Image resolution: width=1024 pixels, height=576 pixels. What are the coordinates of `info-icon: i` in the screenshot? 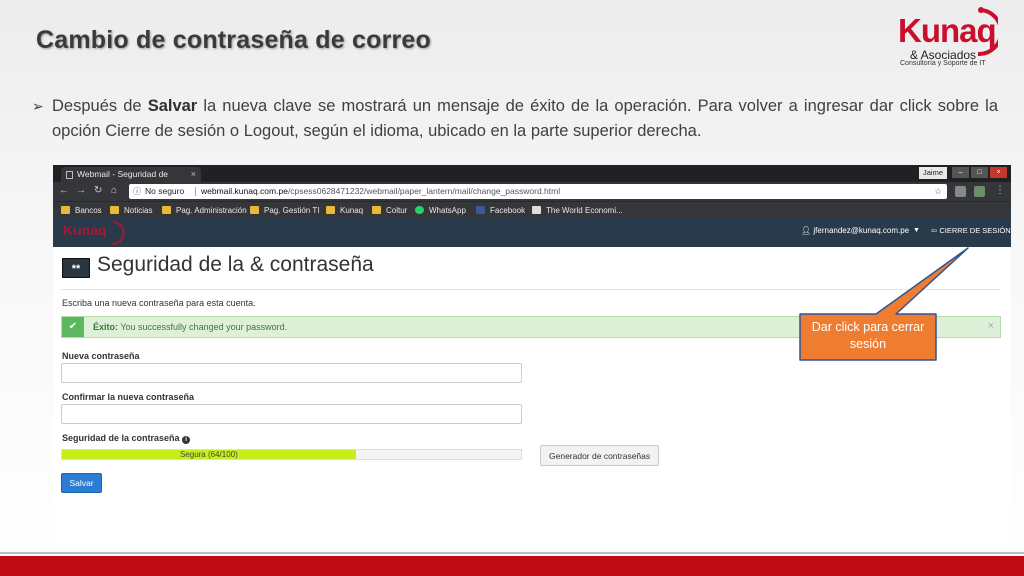 It's located at (186, 440).